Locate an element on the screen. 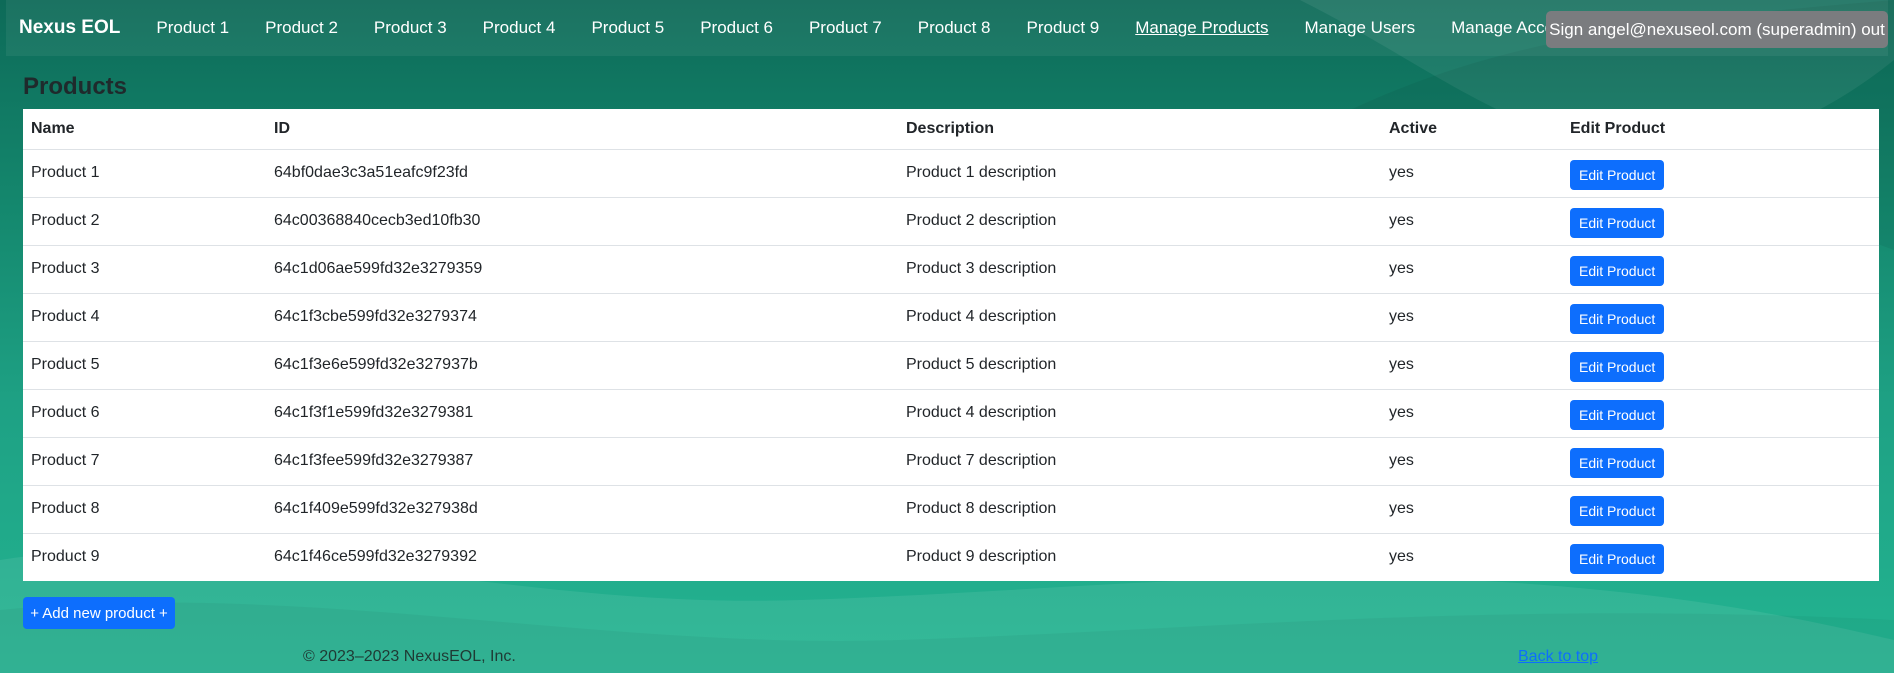 Image resolution: width=1894 pixels, height=673 pixels. header-name: Name is located at coordinates (144, 129).